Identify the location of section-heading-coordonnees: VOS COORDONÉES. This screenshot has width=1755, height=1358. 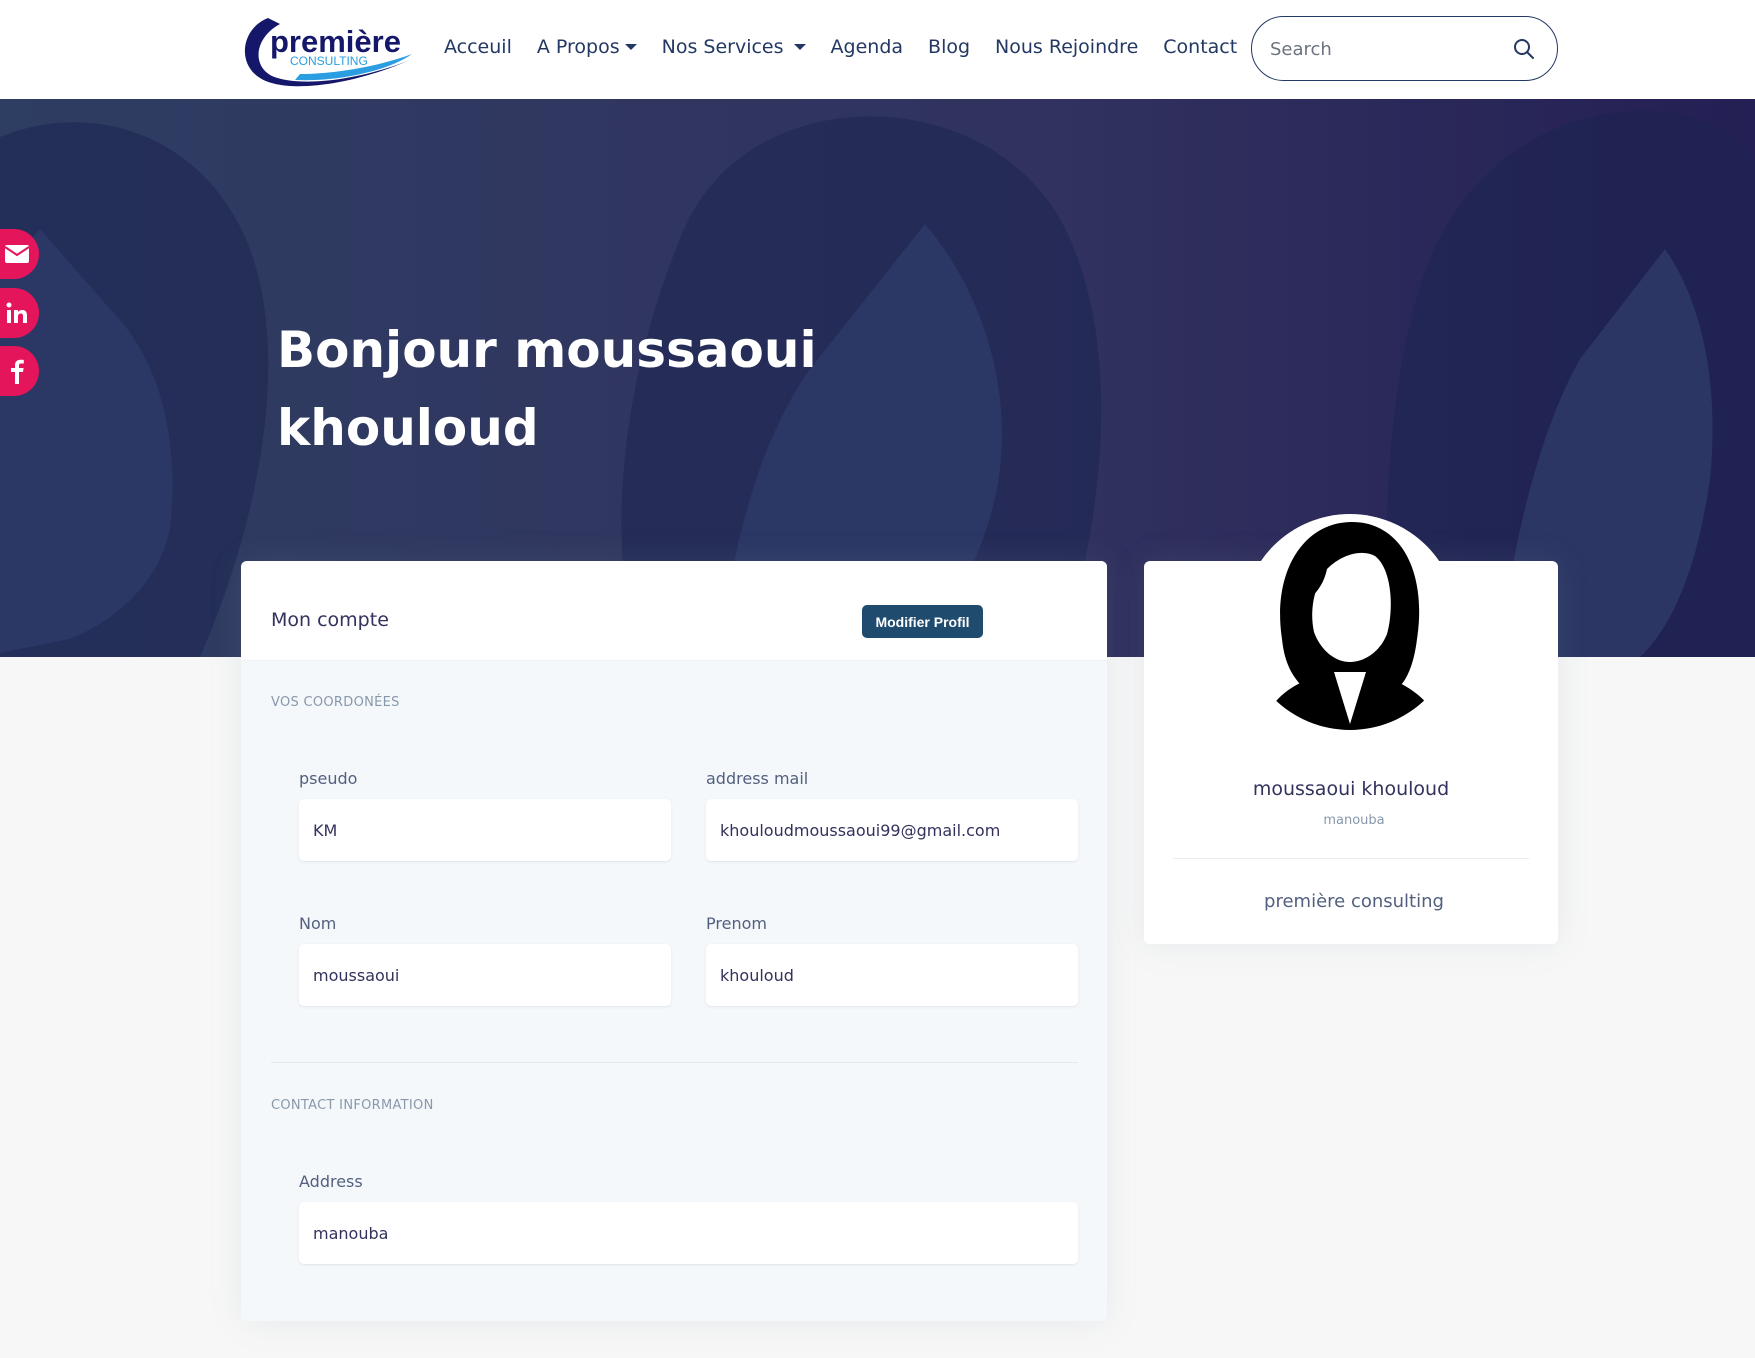
(335, 702).